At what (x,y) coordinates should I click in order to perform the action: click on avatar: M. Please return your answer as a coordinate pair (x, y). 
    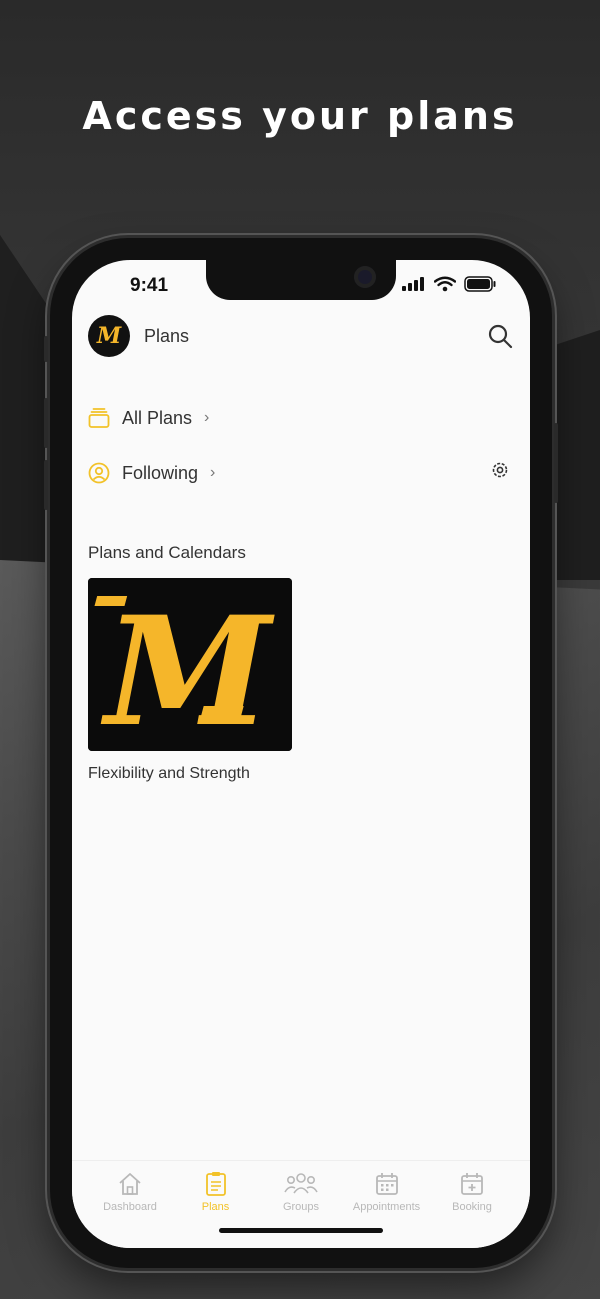
    Looking at the image, I should click on (109, 336).